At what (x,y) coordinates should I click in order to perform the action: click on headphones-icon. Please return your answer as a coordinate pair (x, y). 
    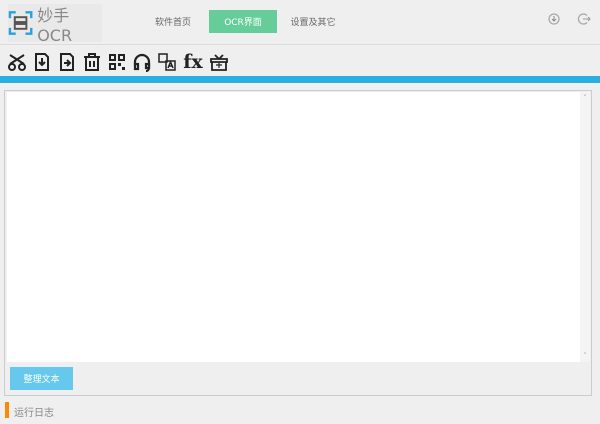
    Looking at the image, I should click on (142, 62).